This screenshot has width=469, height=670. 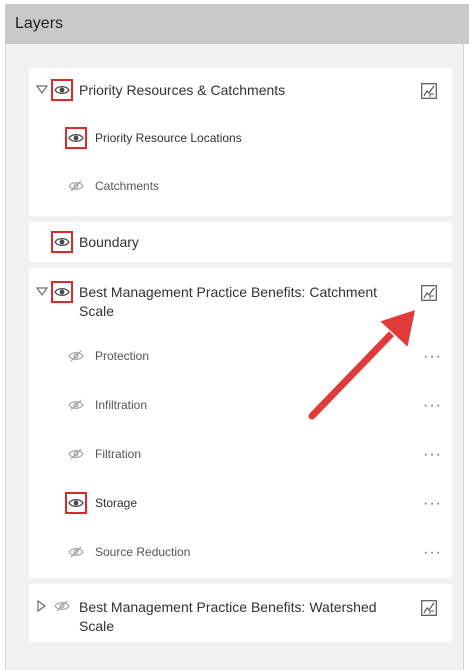 I want to click on panel-title: Layers, so click(x=39, y=23).